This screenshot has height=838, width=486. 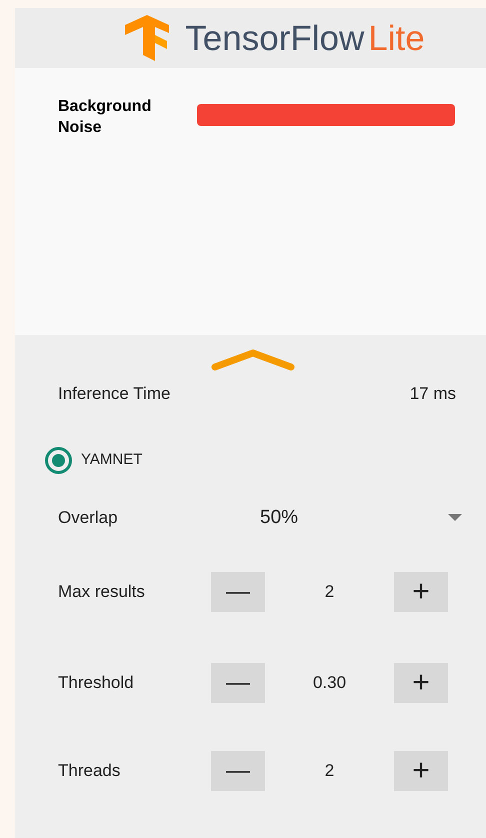 What do you see at coordinates (90, 771) in the screenshot?
I see `stepper-label: Threads` at bounding box center [90, 771].